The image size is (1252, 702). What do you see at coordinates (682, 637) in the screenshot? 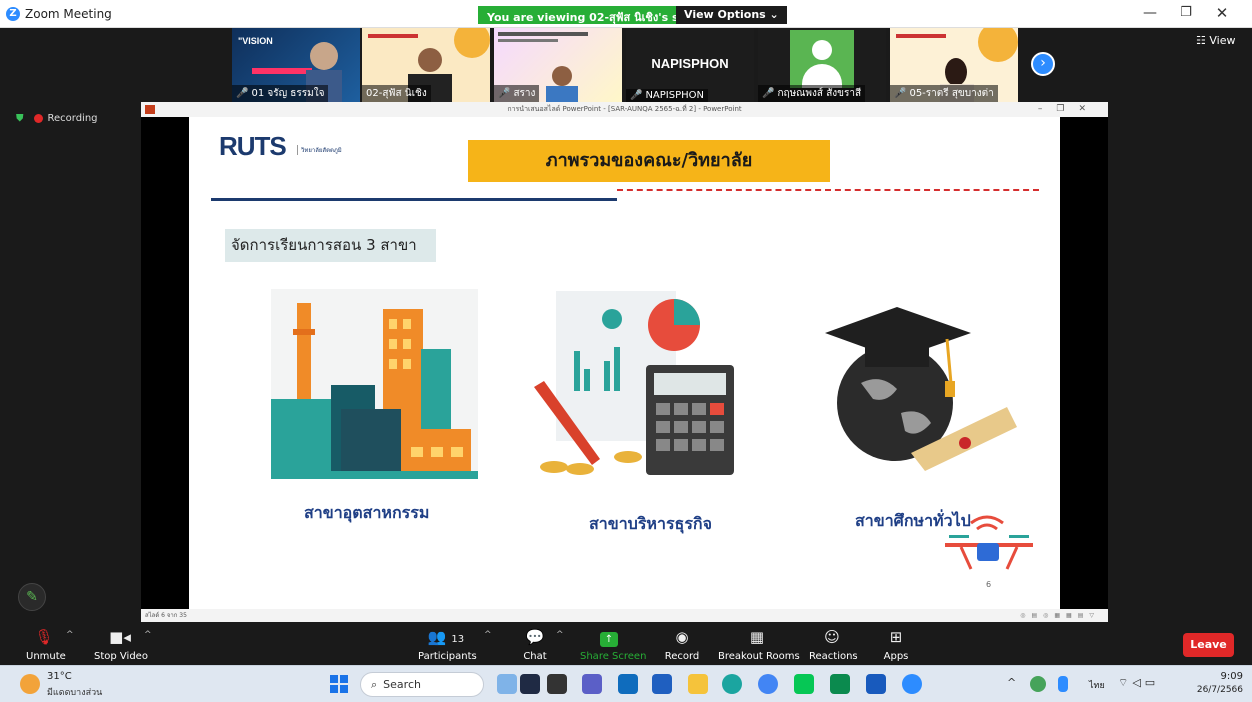
I see `record-icon: ◉` at bounding box center [682, 637].